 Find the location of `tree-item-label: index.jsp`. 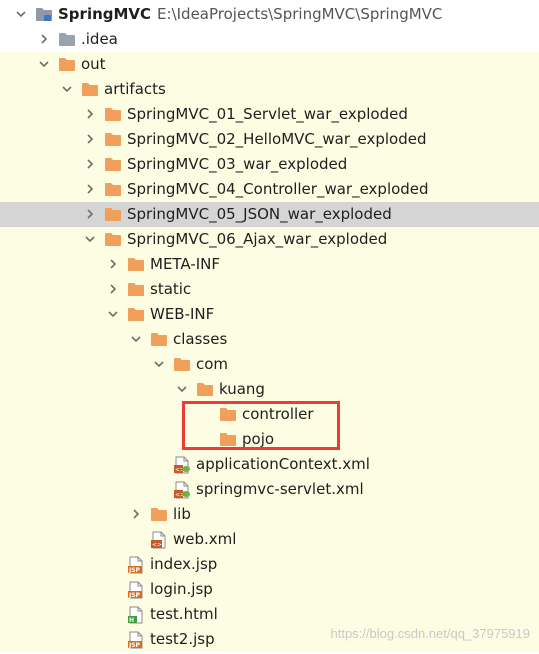

tree-item-label: index.jsp is located at coordinates (184, 564).